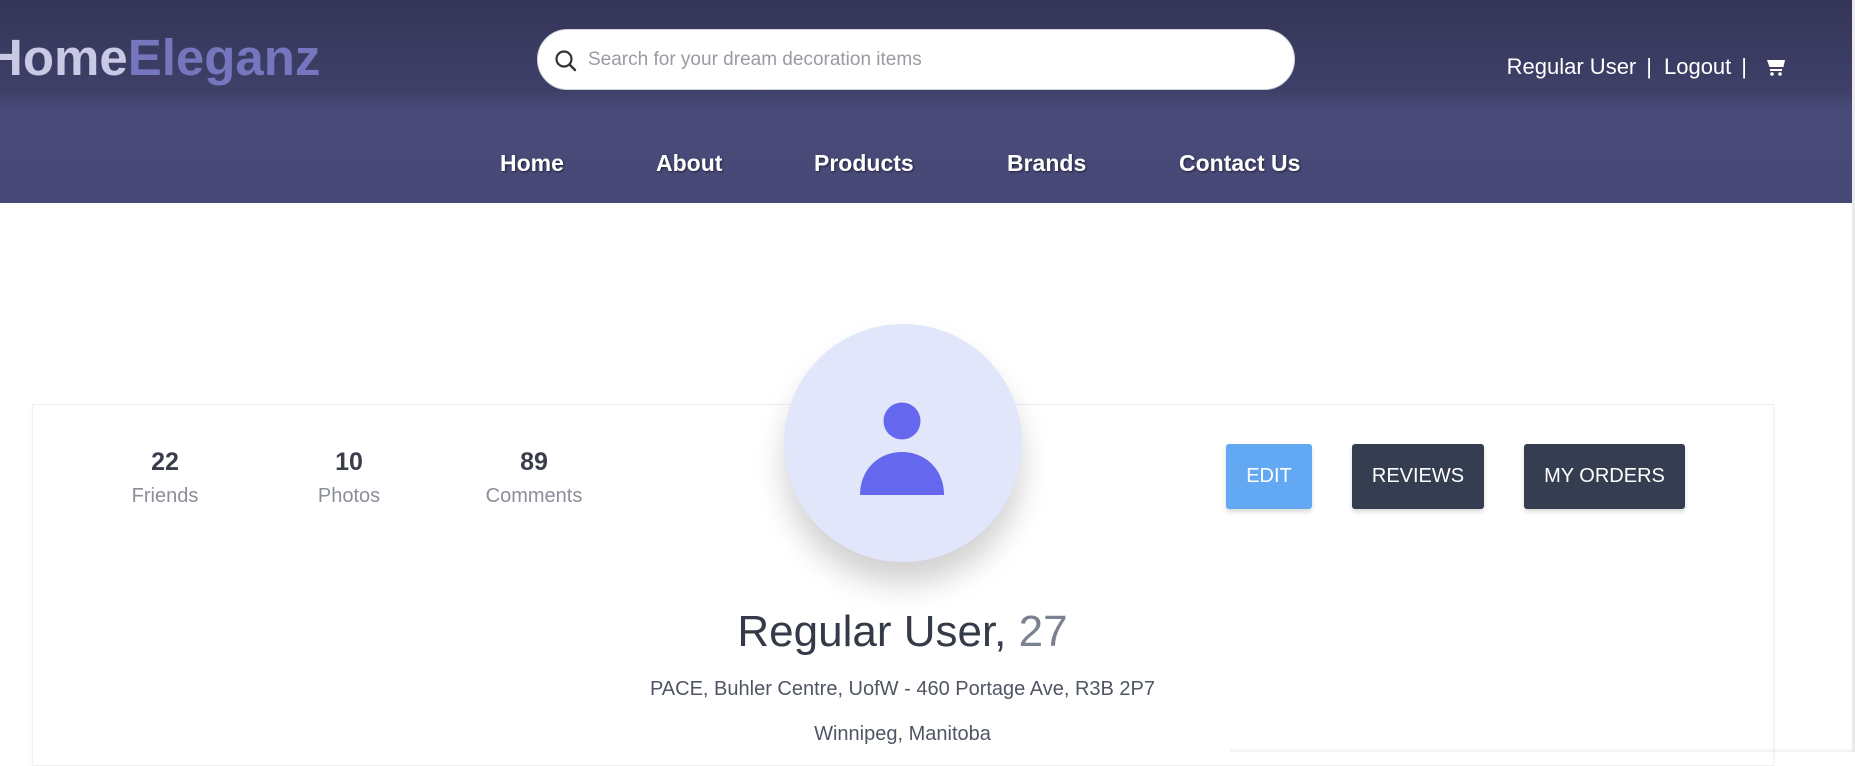 The image size is (1855, 766). I want to click on stat-friends: 22 Friends, so click(165, 478).